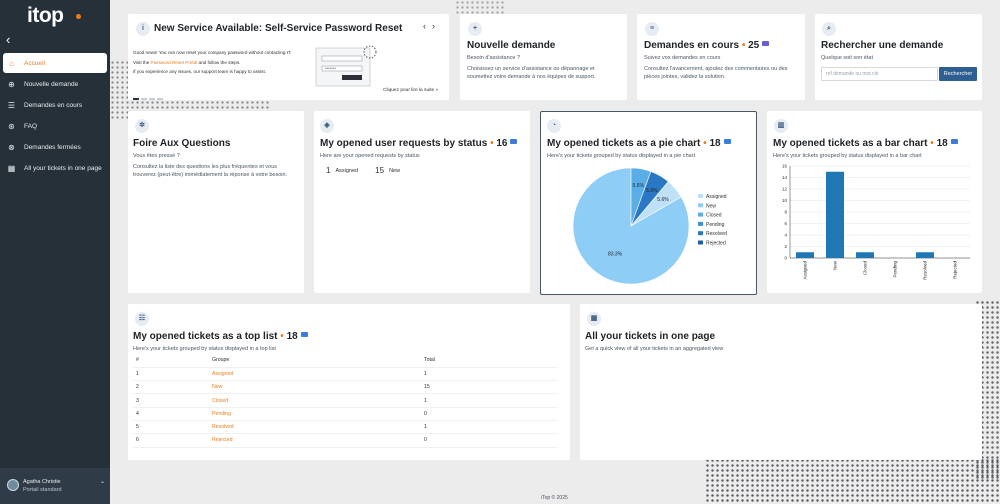  I want to click on password-reset-link: Password Reset Portal, so click(174, 62).